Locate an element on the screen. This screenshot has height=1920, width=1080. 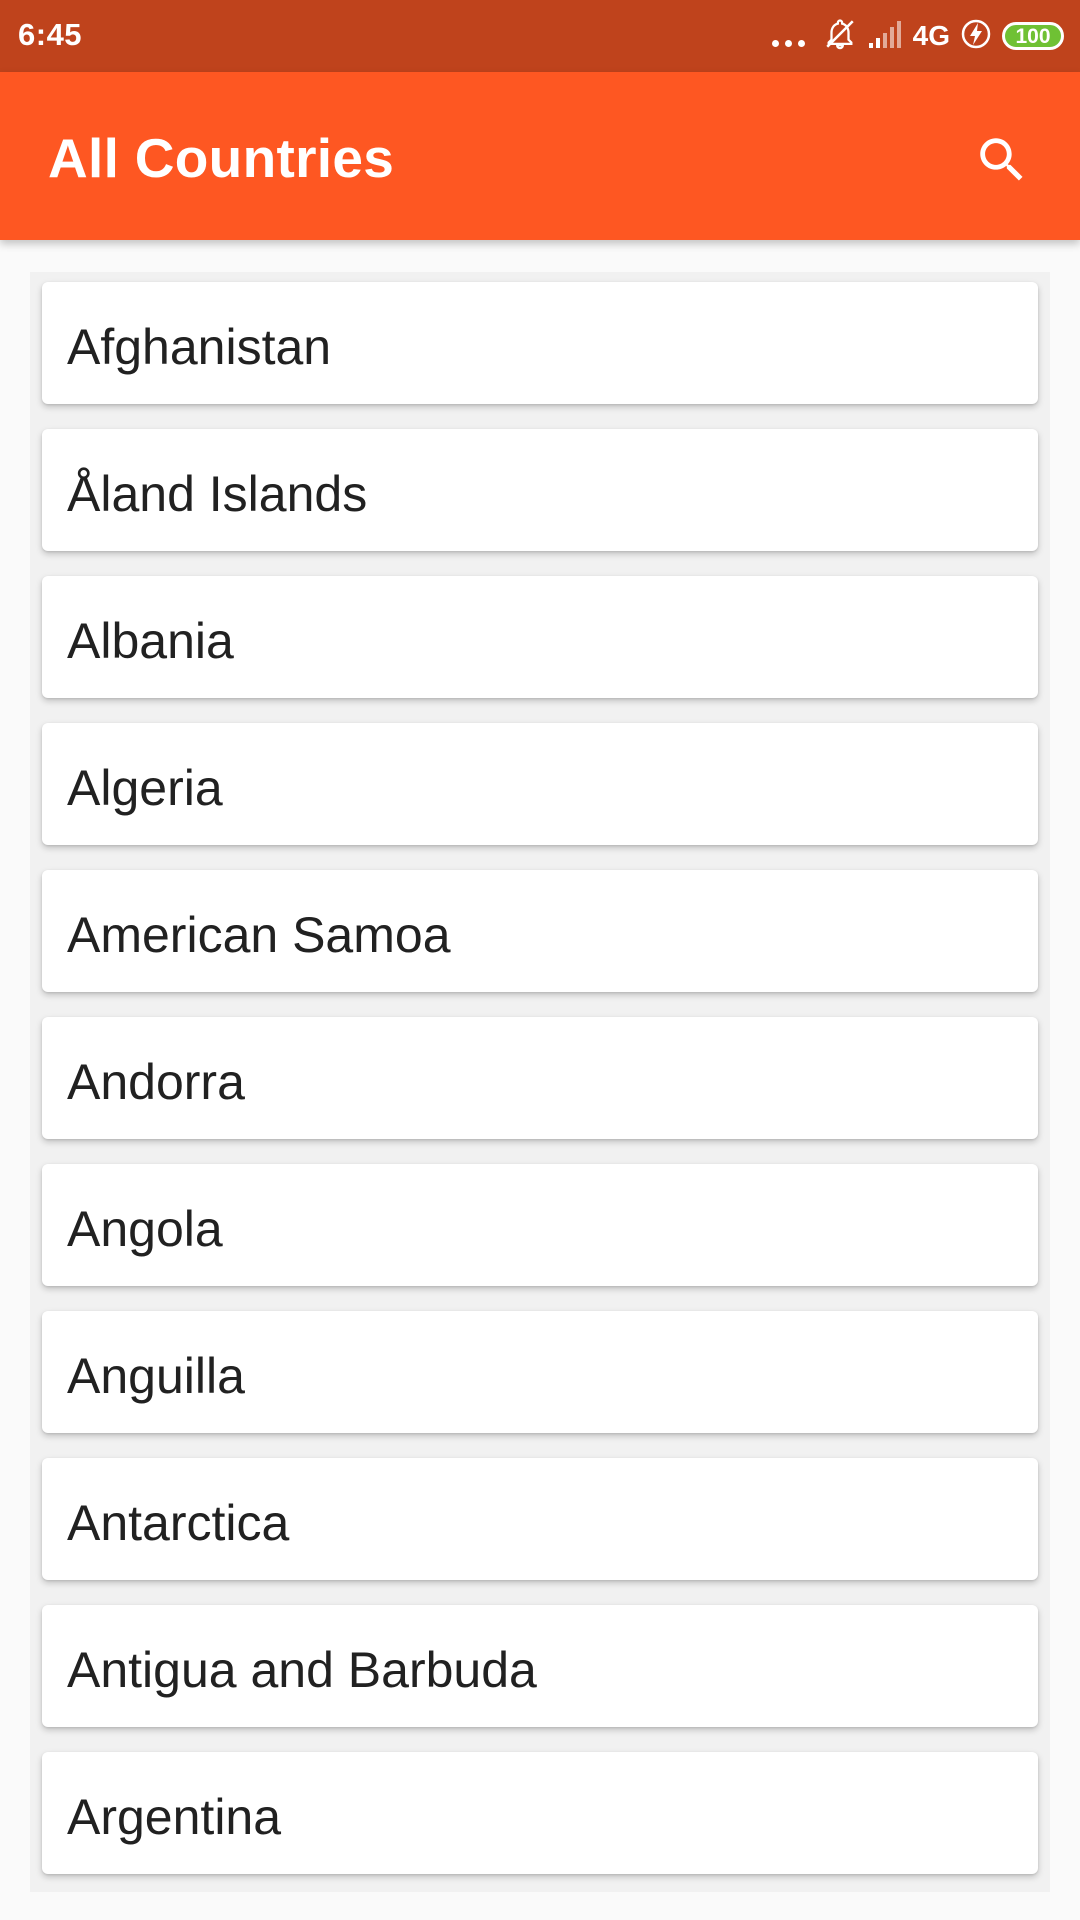
list-item-label: Argentina is located at coordinates (174, 1817).